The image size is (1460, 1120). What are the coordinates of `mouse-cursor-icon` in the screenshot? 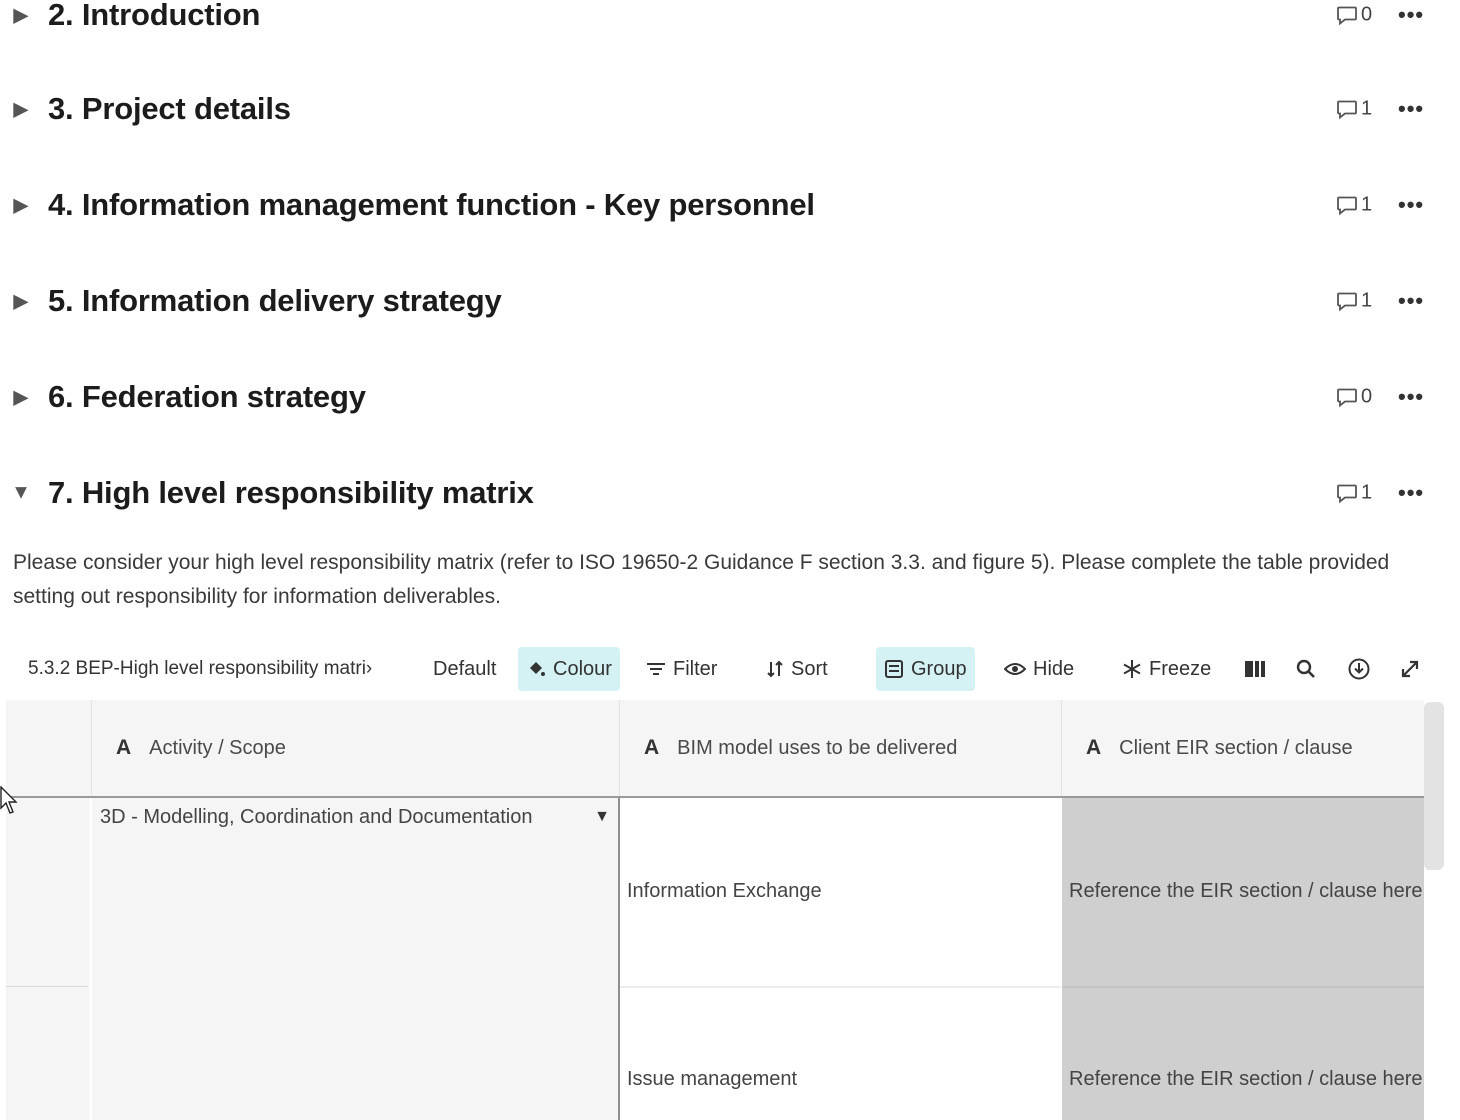 It's located at (9, 800).